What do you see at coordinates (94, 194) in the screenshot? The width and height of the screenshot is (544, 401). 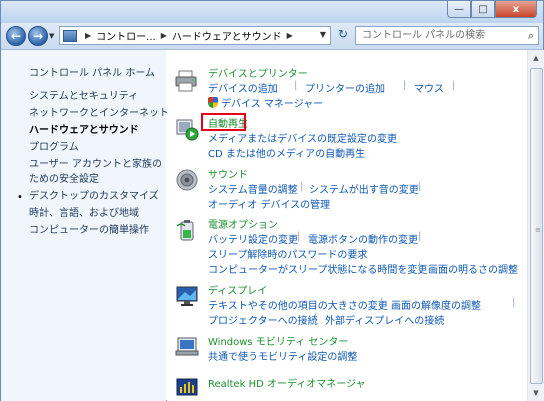 I see `sidebar-item-desktop: デスクトップのカスタマイズ` at bounding box center [94, 194].